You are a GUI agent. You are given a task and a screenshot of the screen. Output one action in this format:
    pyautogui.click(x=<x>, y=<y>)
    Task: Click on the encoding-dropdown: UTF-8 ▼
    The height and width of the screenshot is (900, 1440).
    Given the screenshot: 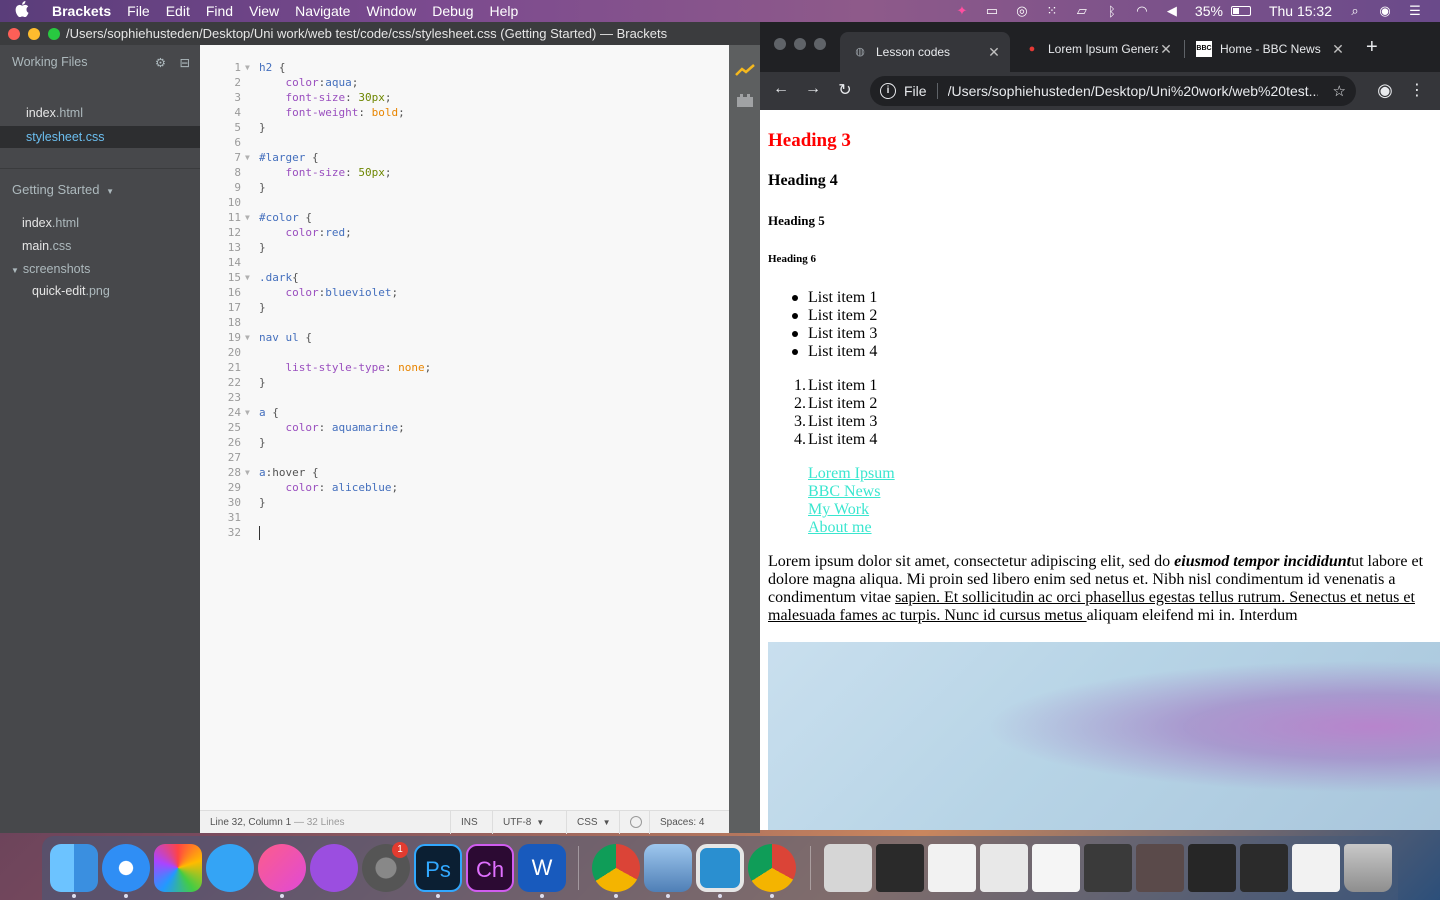 What is the action you would take?
    pyautogui.click(x=529, y=822)
    